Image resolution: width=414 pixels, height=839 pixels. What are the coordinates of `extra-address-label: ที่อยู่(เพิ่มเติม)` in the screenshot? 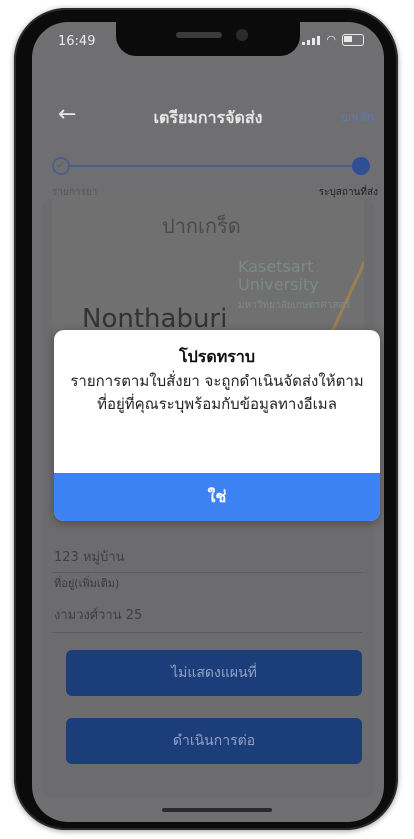 It's located at (87, 583).